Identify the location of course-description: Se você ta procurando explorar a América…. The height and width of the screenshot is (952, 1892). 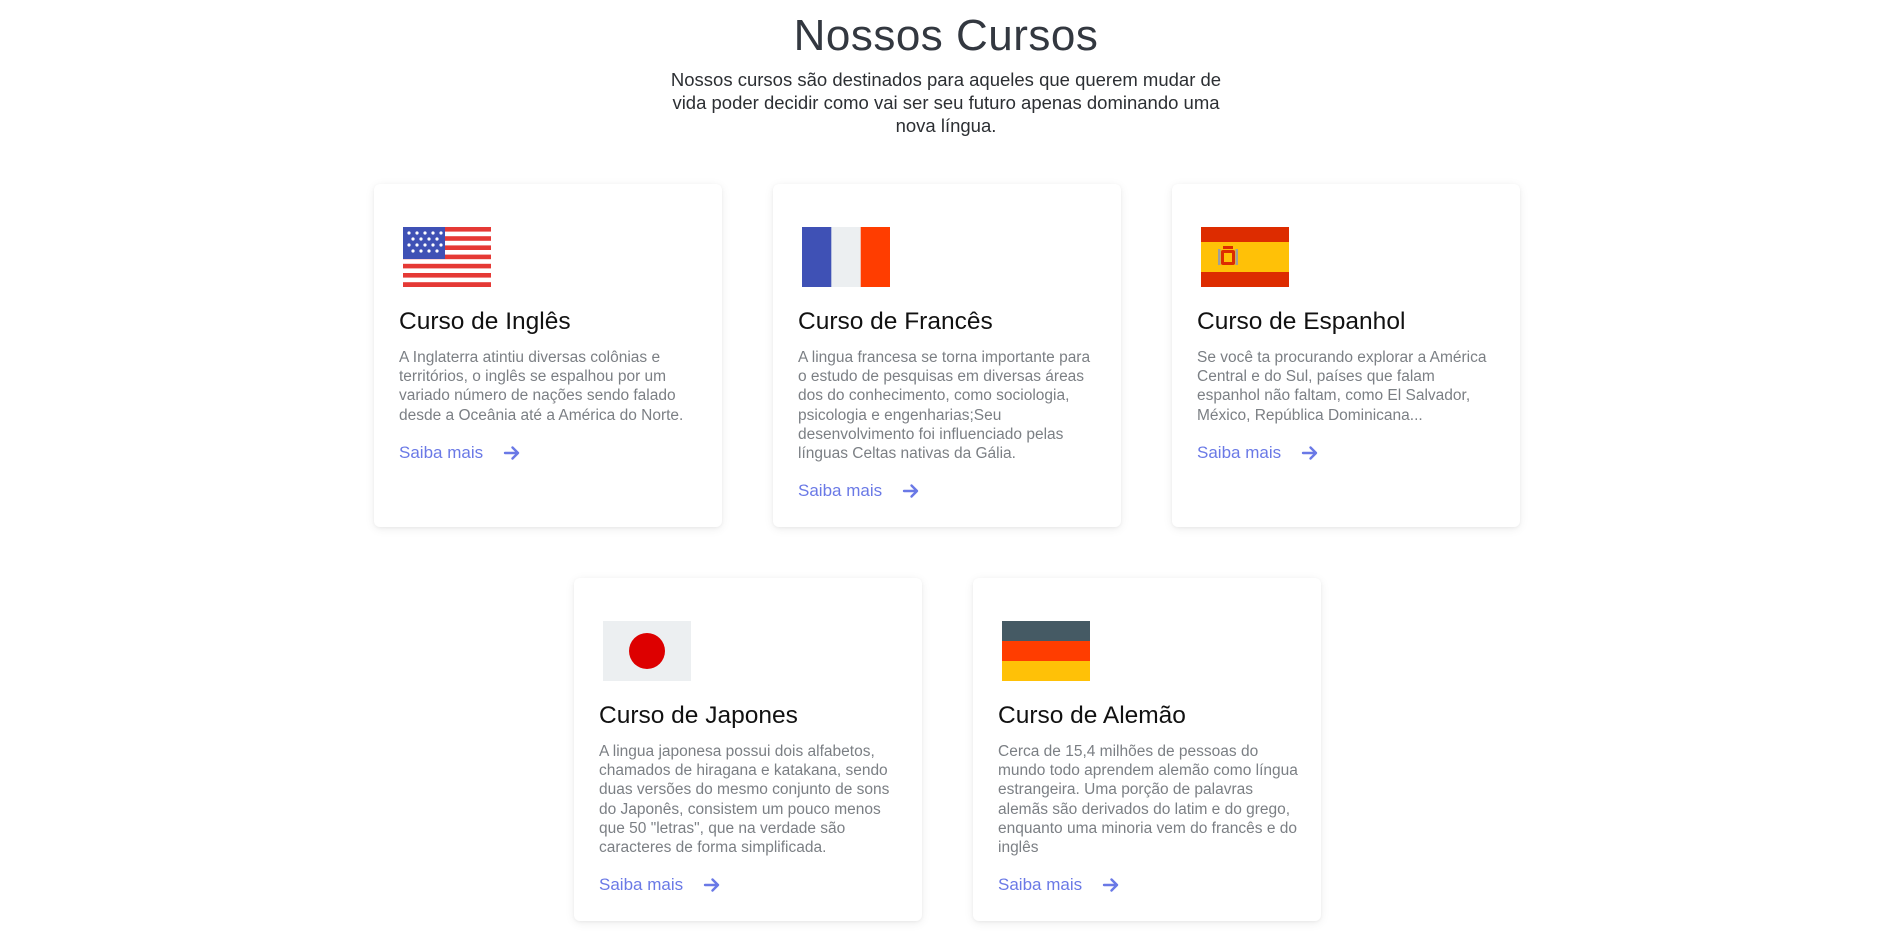
(1342, 386).